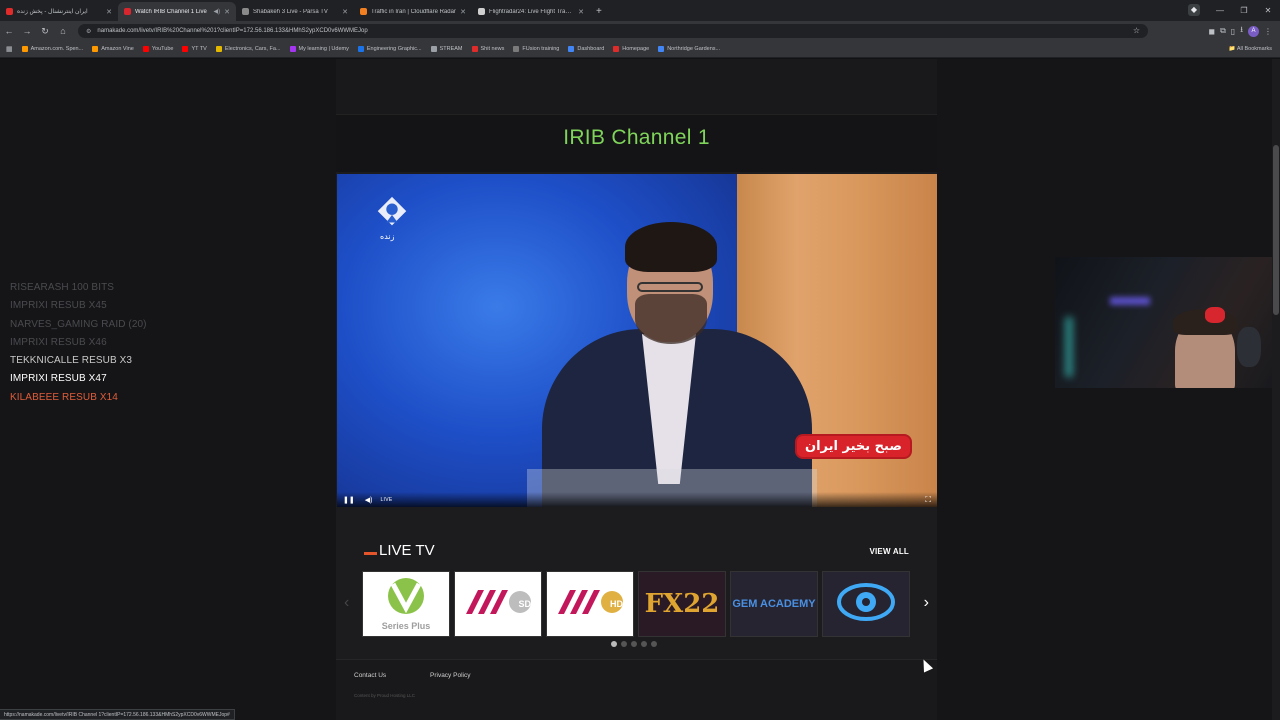 The image size is (1280, 720). What do you see at coordinates (406, 626) in the screenshot?
I see `channel-name: Series Plus` at bounding box center [406, 626].